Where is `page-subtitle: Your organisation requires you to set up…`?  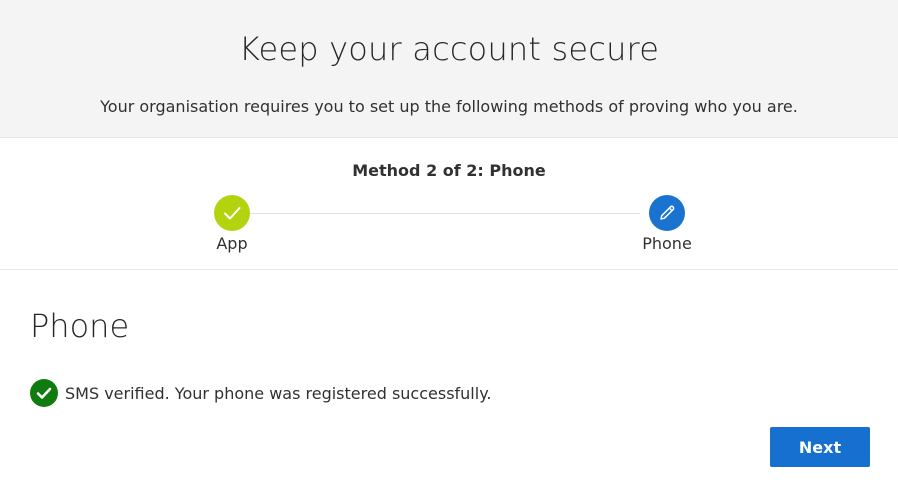 page-subtitle: Your organisation requires you to set up… is located at coordinates (449, 106).